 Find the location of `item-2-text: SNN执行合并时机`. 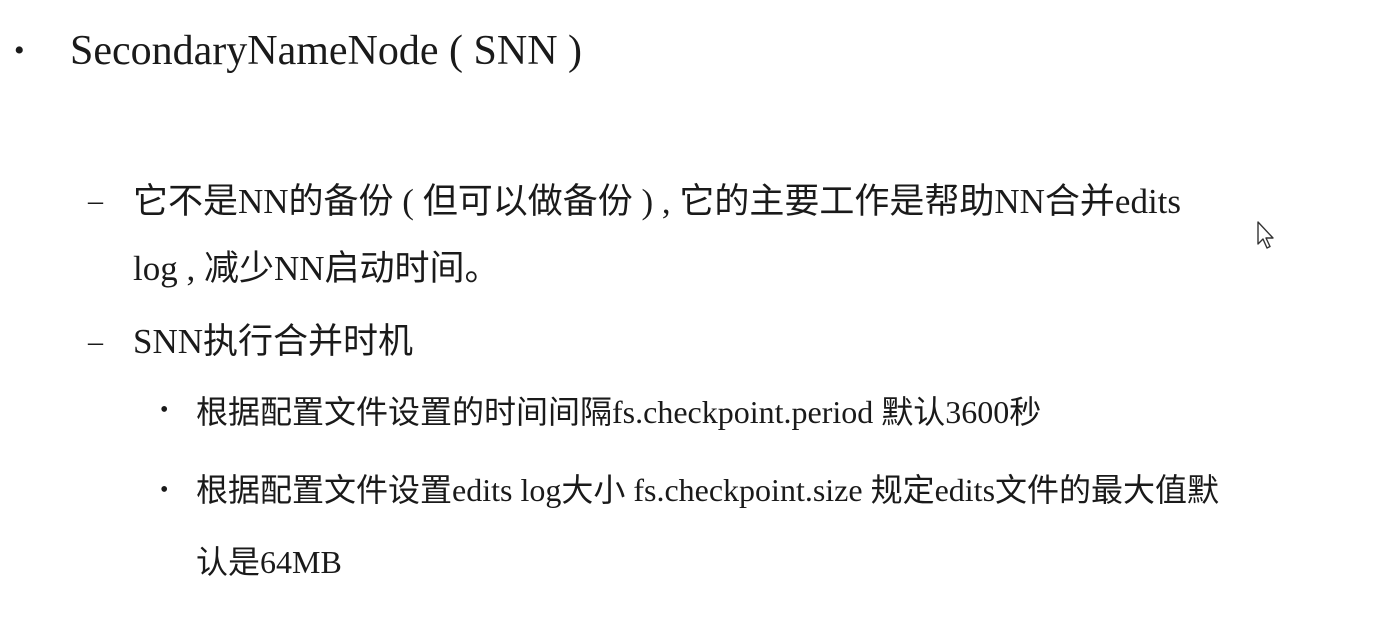

item-2-text: SNN执行合并时机 is located at coordinates (273, 341).